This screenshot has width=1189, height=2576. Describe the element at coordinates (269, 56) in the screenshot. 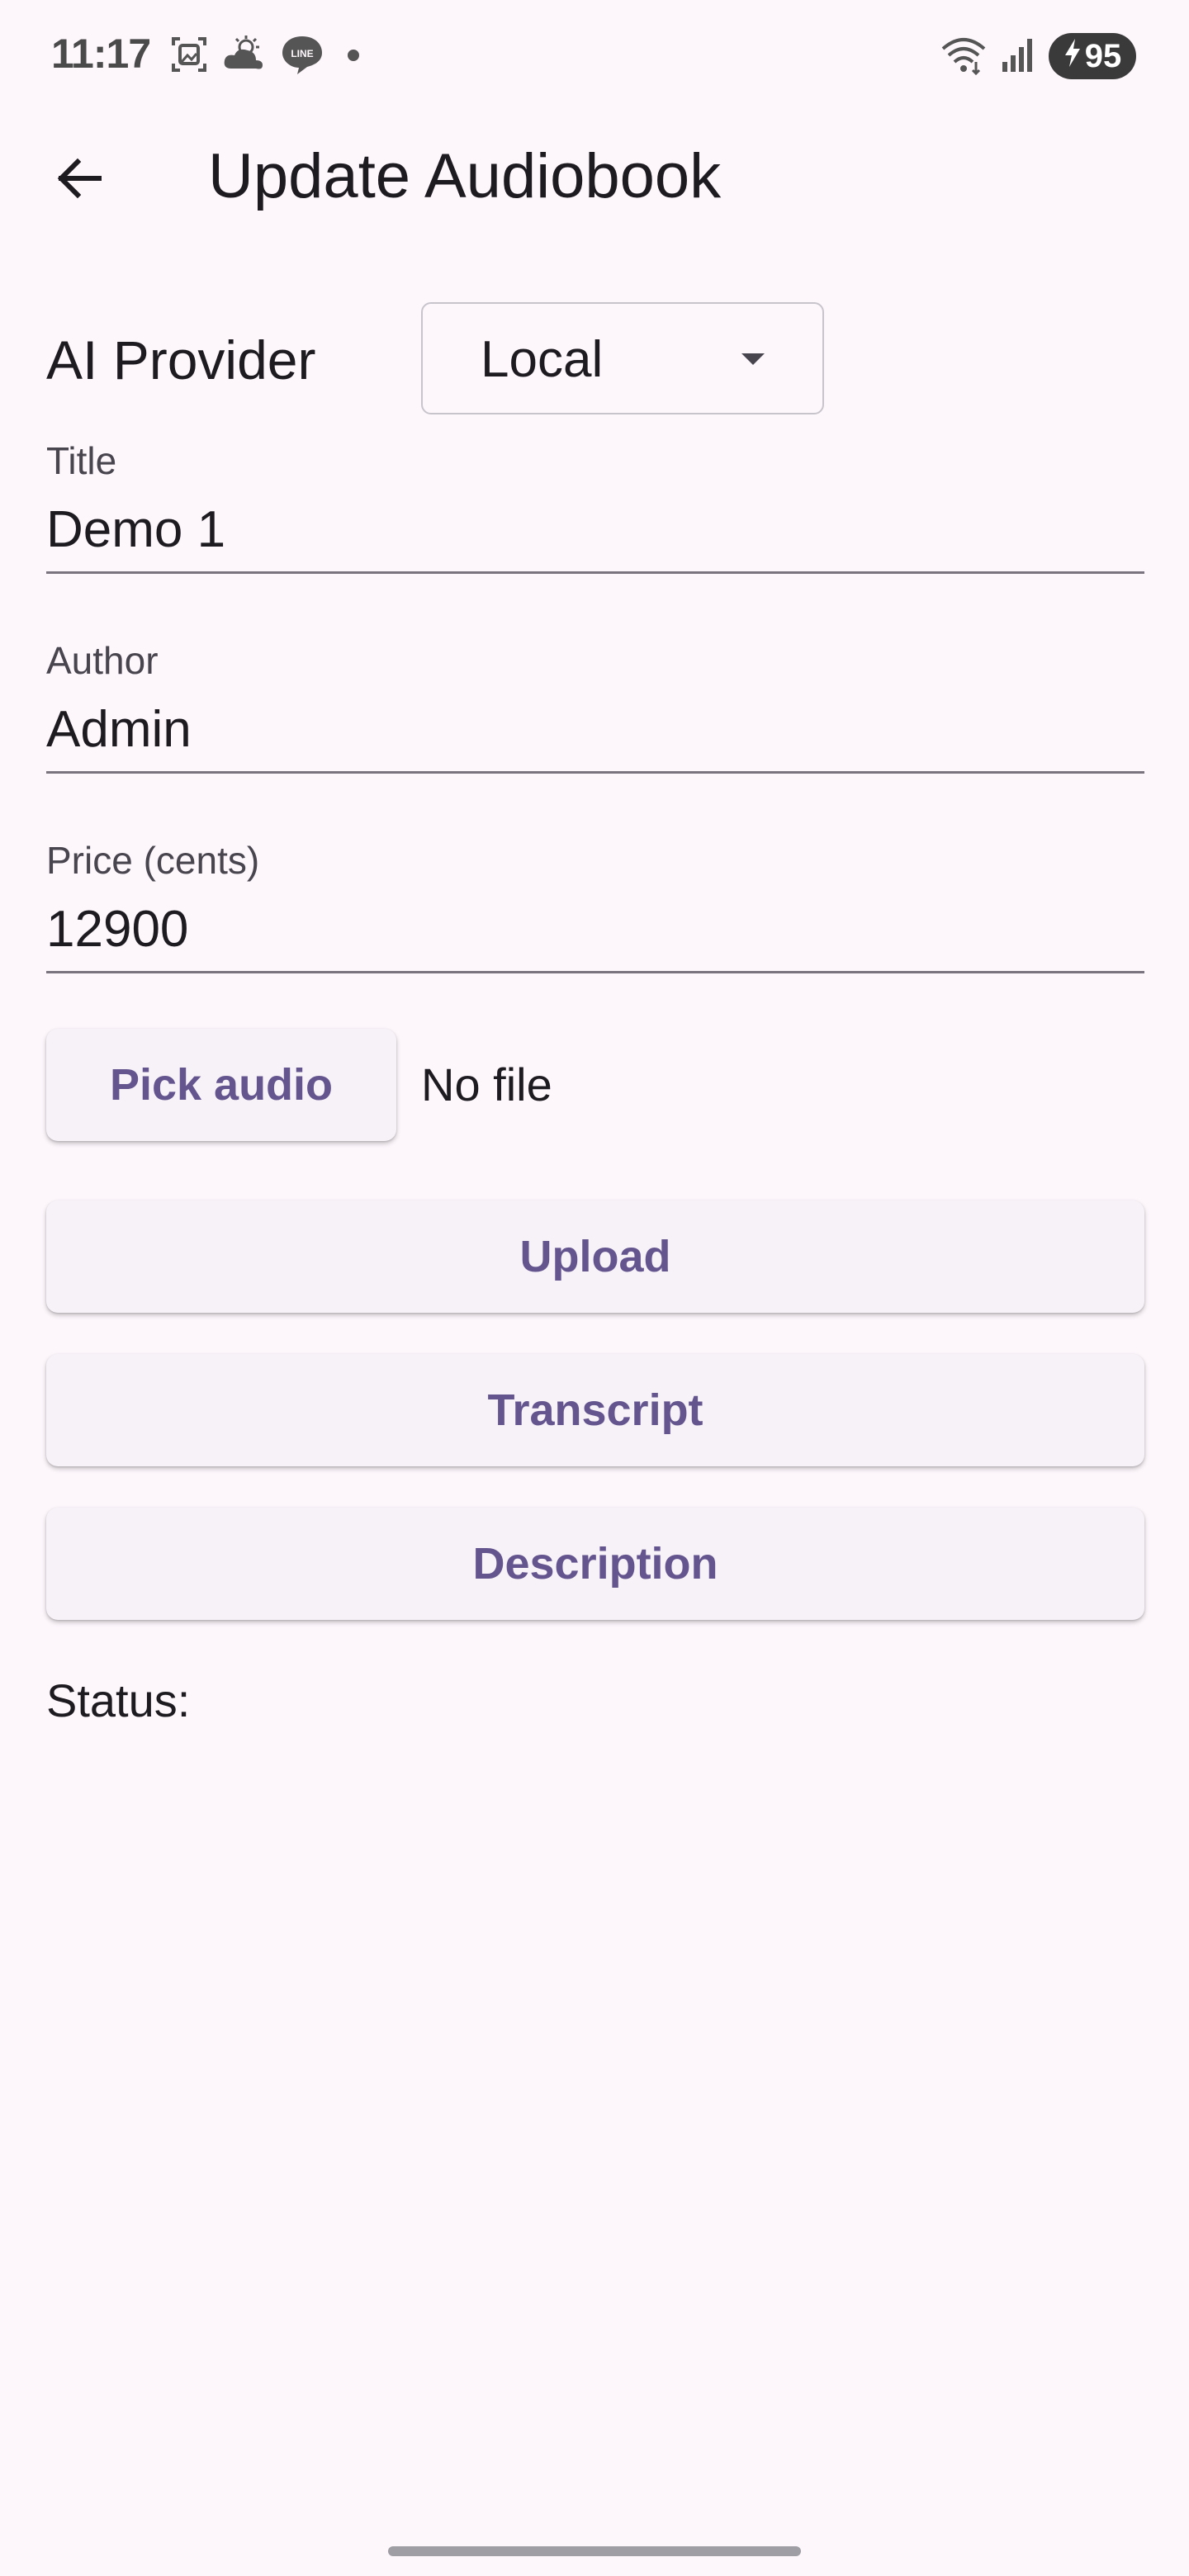

I see `status-icons-left: LINE` at that location.